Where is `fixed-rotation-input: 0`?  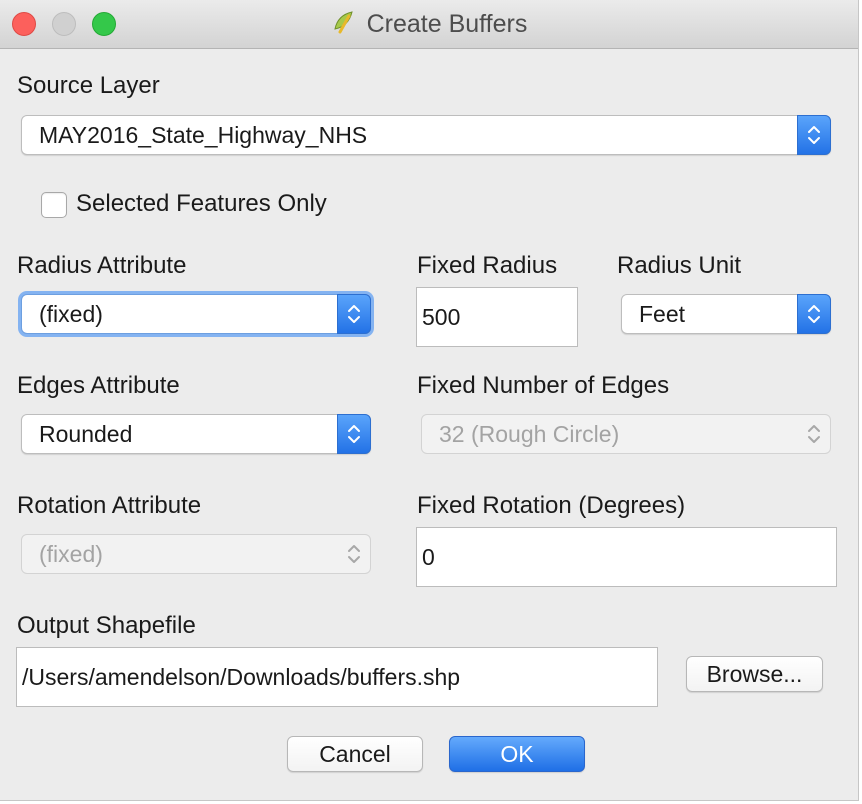 fixed-rotation-input: 0 is located at coordinates (626, 557).